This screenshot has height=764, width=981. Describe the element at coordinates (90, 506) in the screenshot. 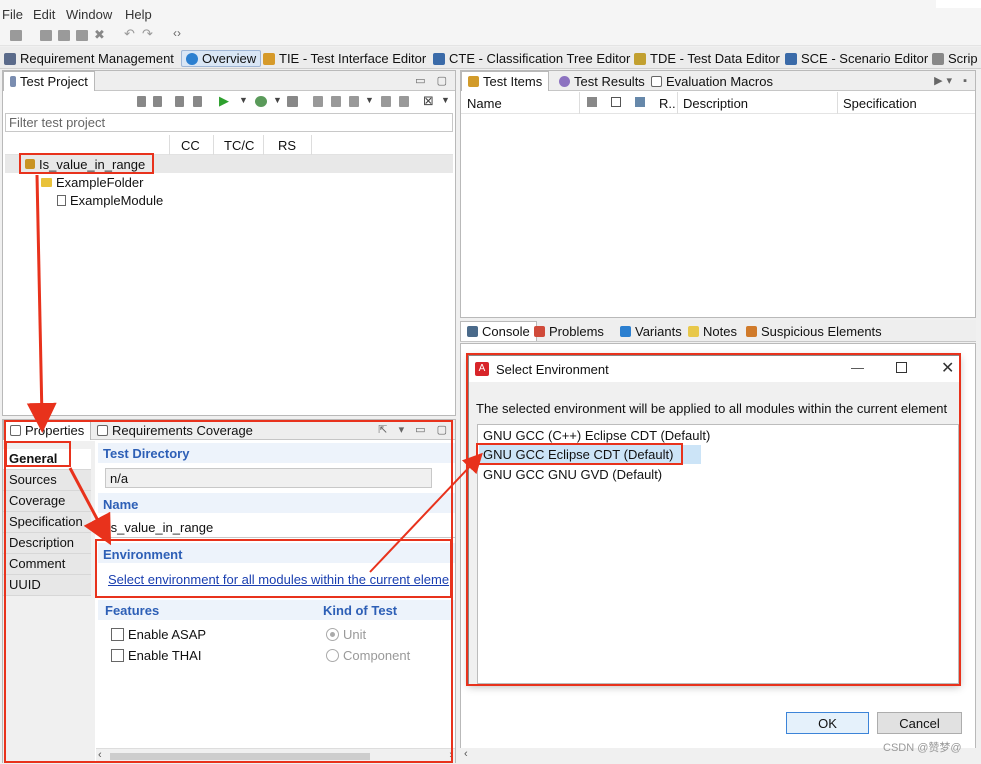

I see `arrow-general-to-environment` at that location.